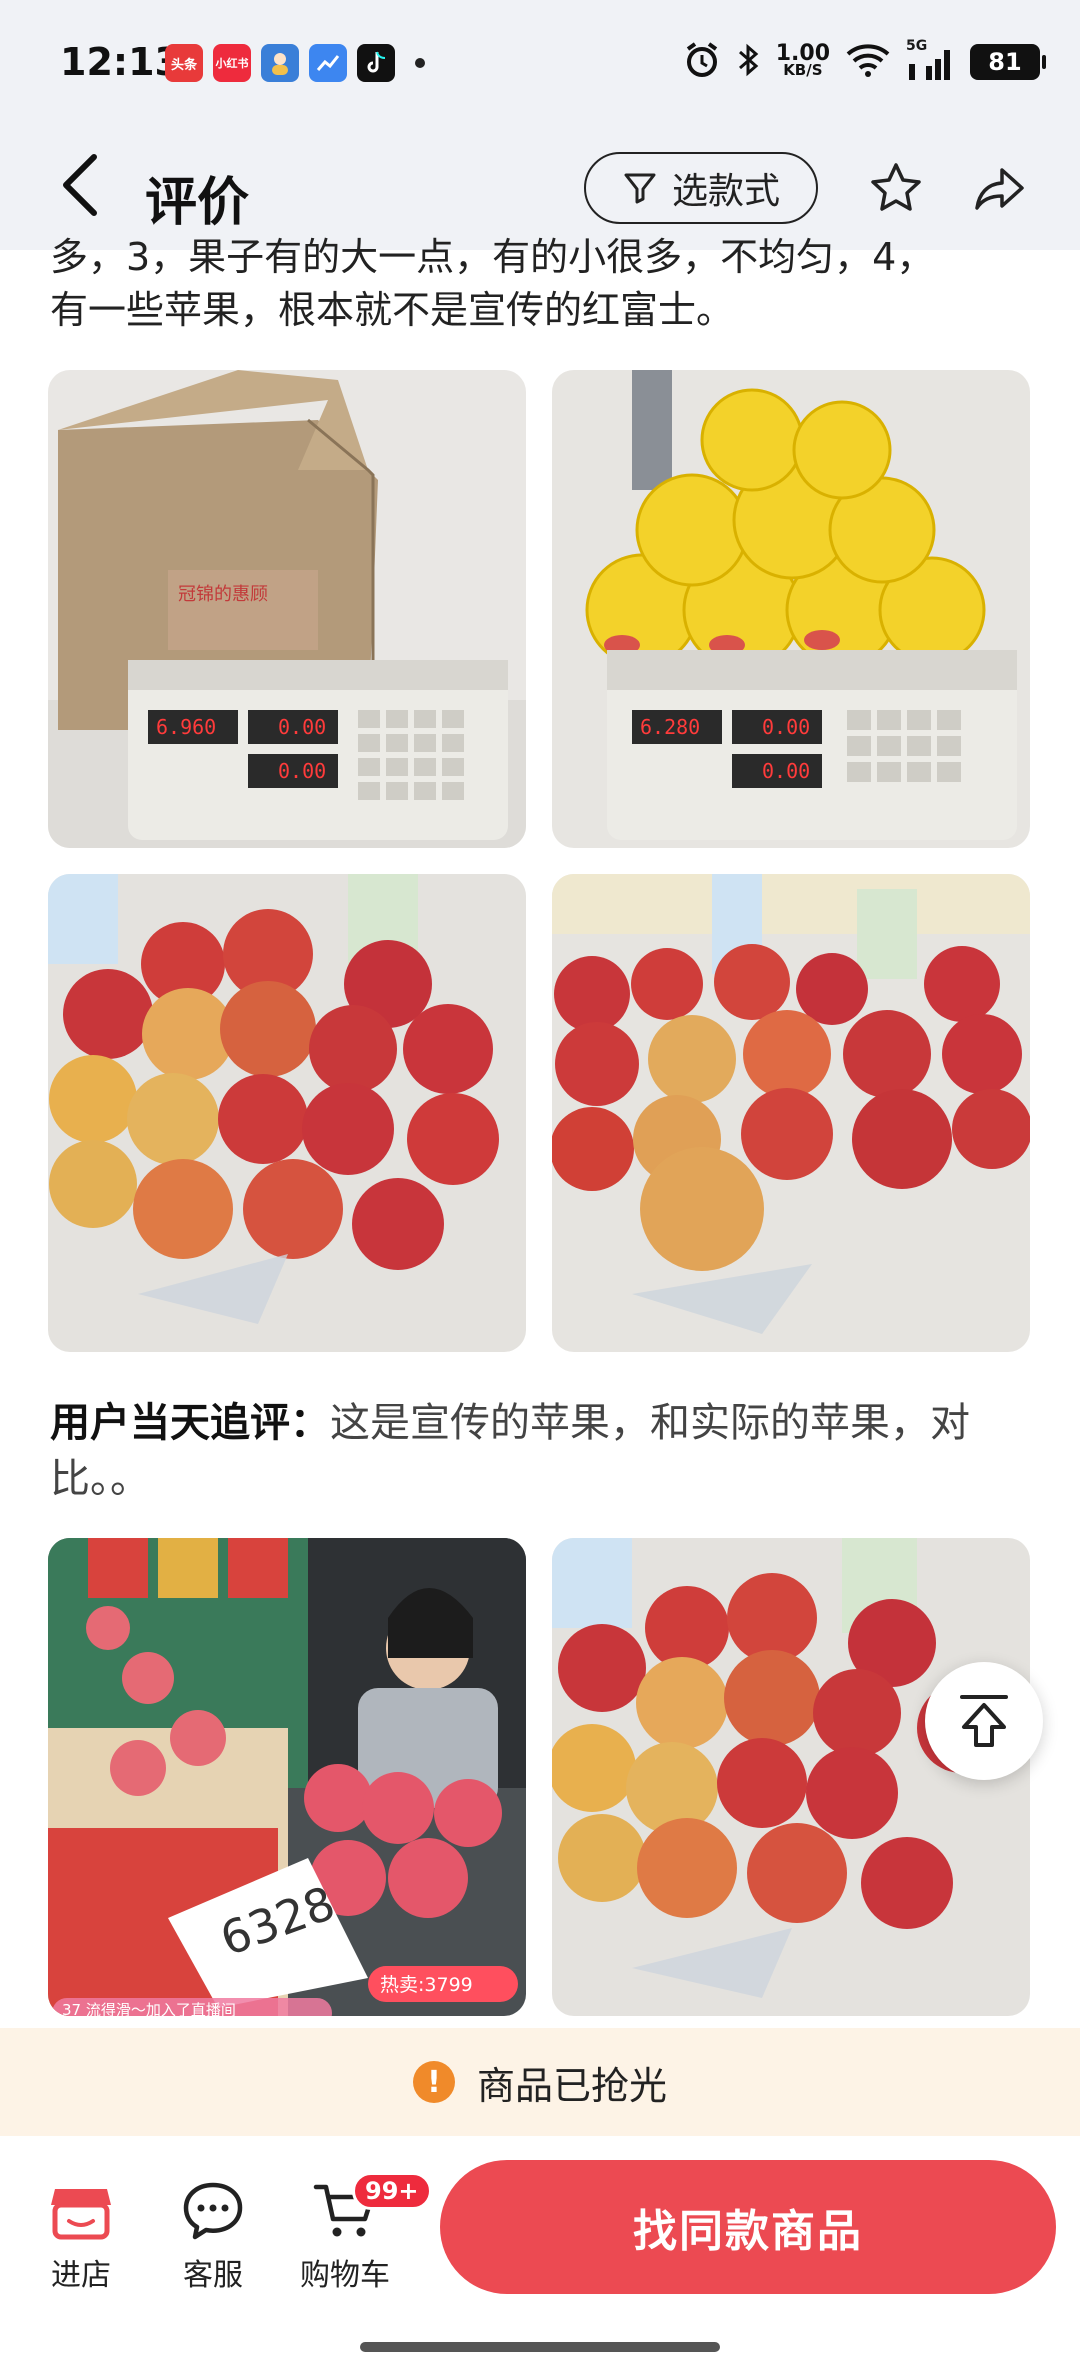  What do you see at coordinates (791, 609) in the screenshot?
I see `review-photo-2: 6.280 0.00 0.00` at bounding box center [791, 609].